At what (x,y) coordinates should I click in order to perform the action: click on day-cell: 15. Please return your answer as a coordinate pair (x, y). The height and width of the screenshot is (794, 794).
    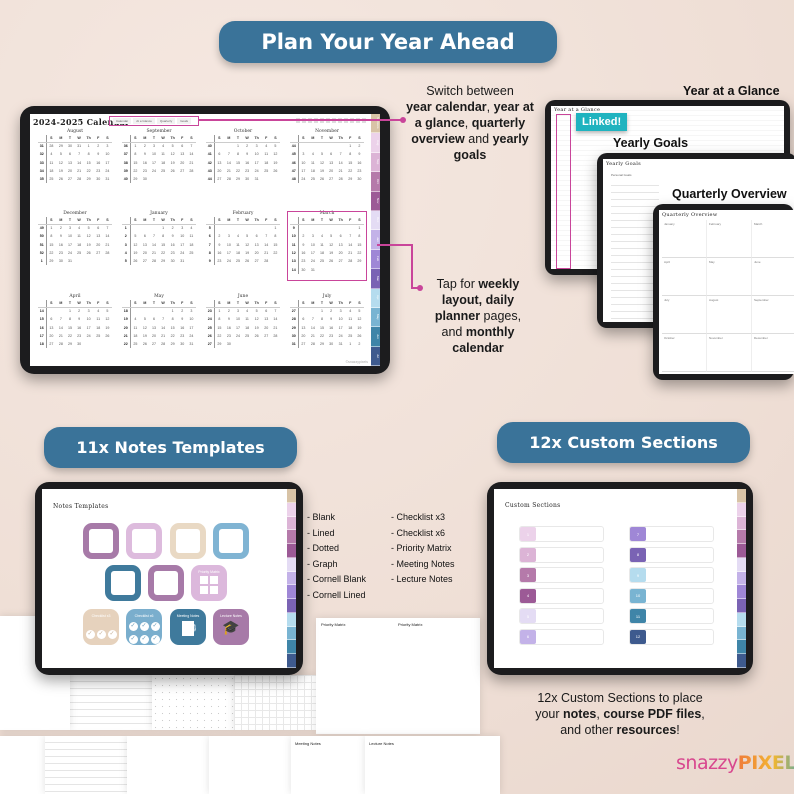
    Looking at the image, I should click on (219, 328).